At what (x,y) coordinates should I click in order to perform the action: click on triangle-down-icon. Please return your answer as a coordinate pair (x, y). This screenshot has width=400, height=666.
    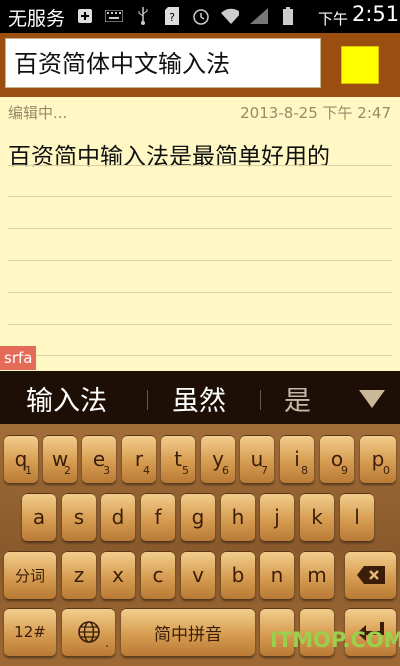
    Looking at the image, I should click on (372, 398).